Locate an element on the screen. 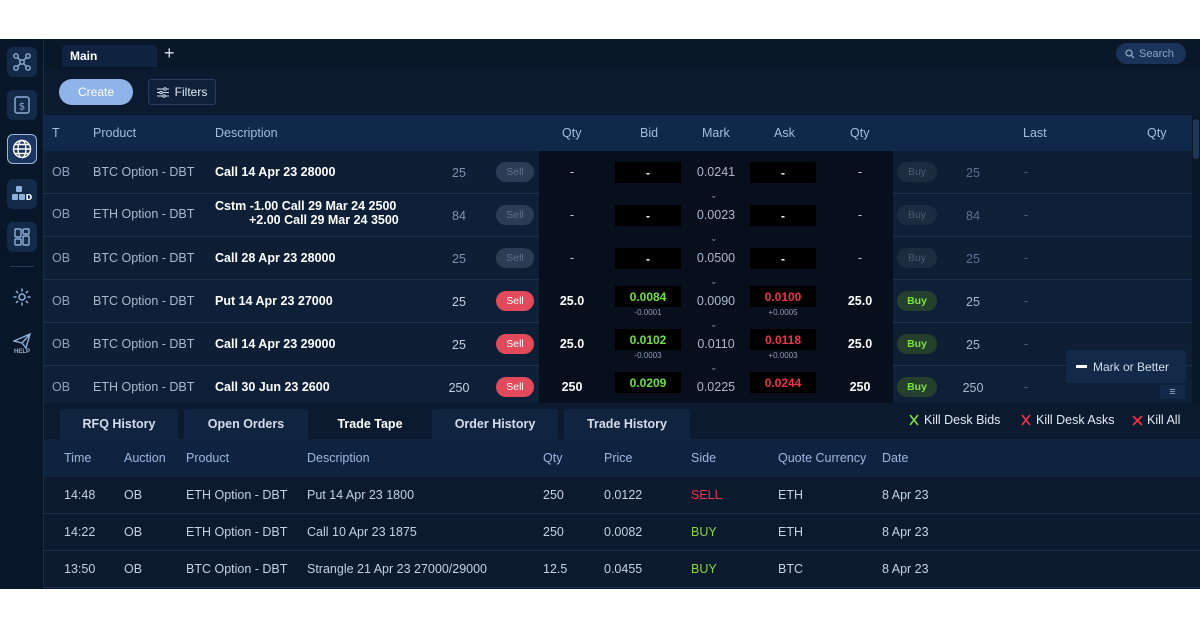 The image size is (1200, 628). hamburger-menu-icon: ≡ is located at coordinates (1172, 392).